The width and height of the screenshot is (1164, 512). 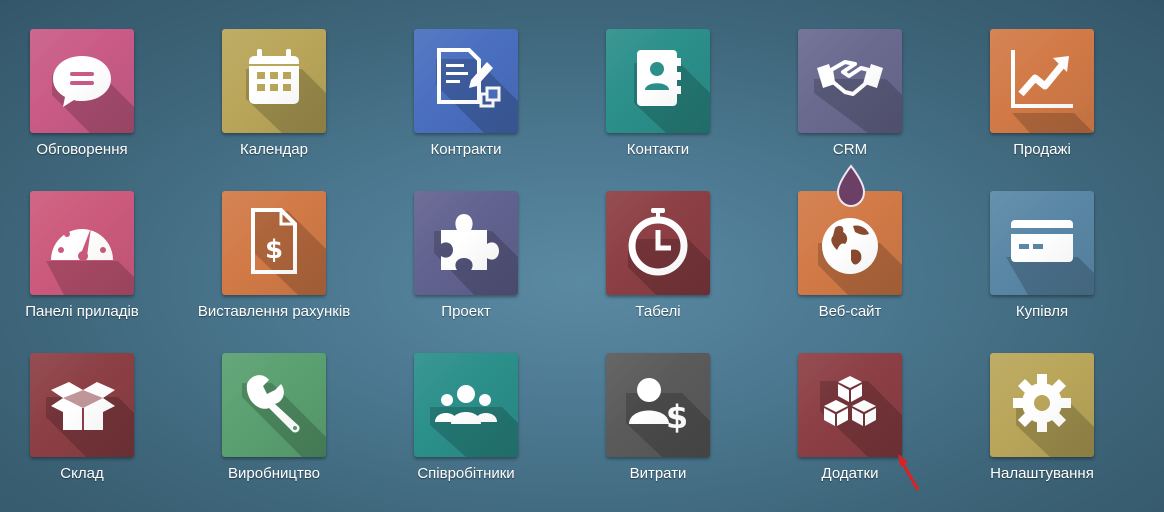 I want to click on app-inventory: Склад, so click(x=89, y=417).